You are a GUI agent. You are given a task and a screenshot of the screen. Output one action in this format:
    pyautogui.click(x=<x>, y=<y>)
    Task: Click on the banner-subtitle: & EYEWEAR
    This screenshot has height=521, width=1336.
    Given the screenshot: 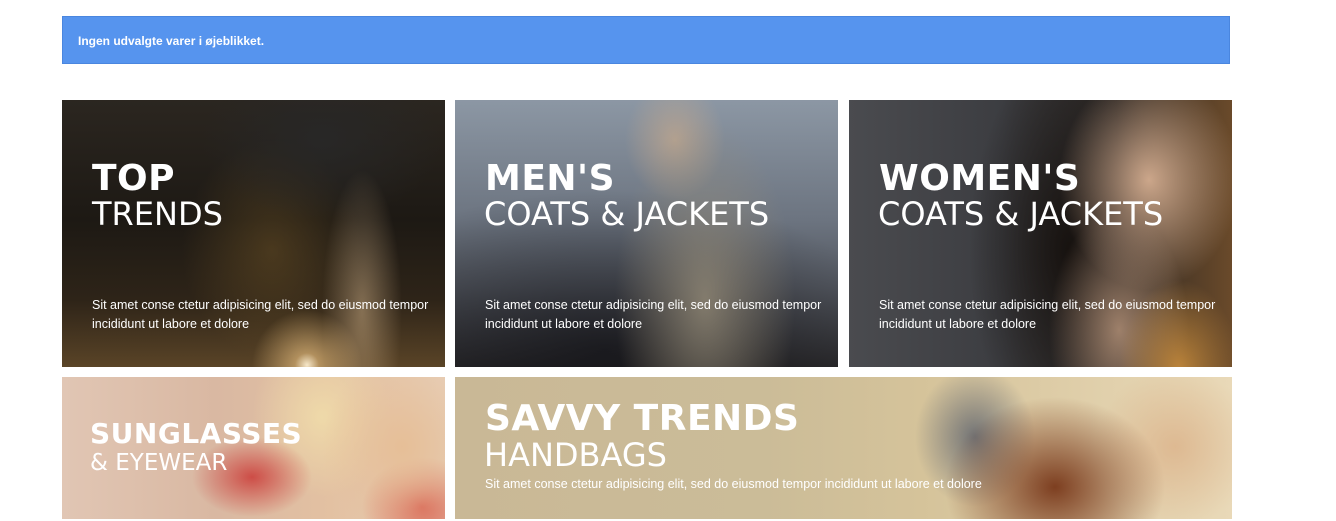 What is the action you would take?
    pyautogui.click(x=159, y=463)
    